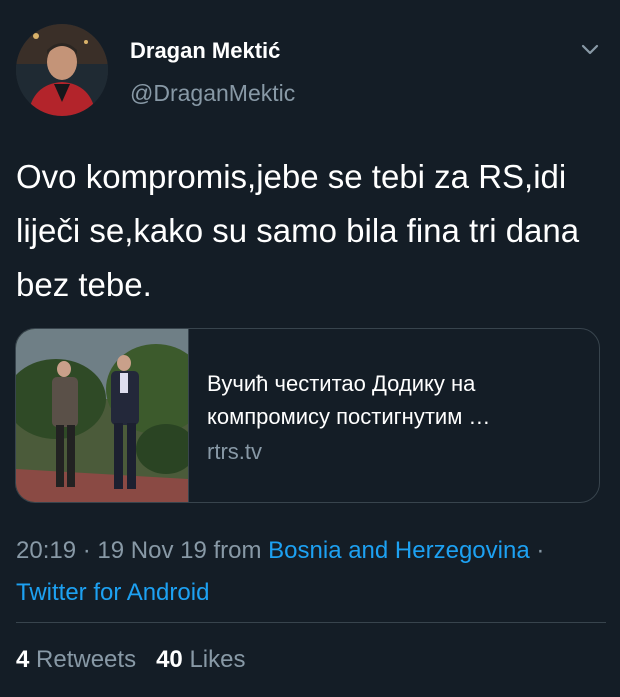  I want to click on likes-label: Likes, so click(217, 659).